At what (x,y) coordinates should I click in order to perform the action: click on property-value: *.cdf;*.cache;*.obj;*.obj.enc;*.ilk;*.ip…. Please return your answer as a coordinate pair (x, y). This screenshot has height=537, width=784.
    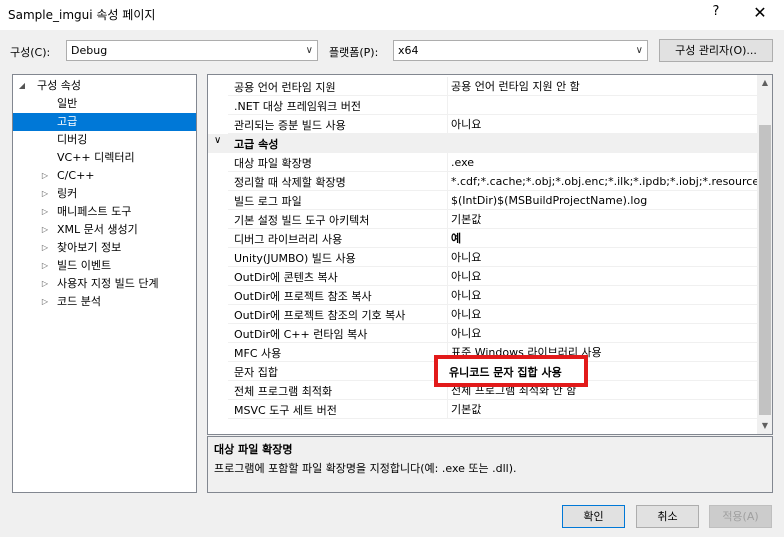
    Looking at the image, I should click on (602, 181).